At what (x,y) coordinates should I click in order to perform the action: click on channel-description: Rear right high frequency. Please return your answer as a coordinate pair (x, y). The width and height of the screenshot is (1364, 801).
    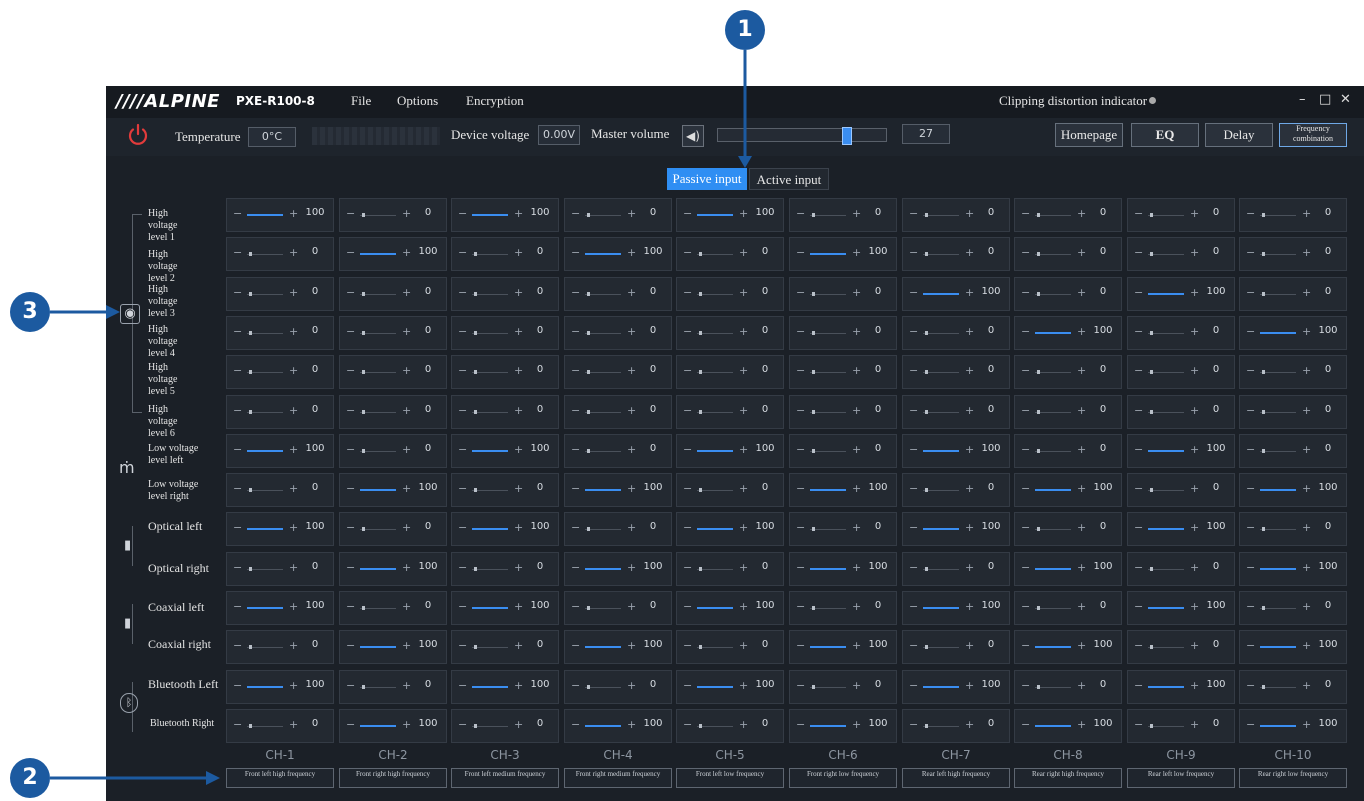
    Looking at the image, I should click on (1068, 778).